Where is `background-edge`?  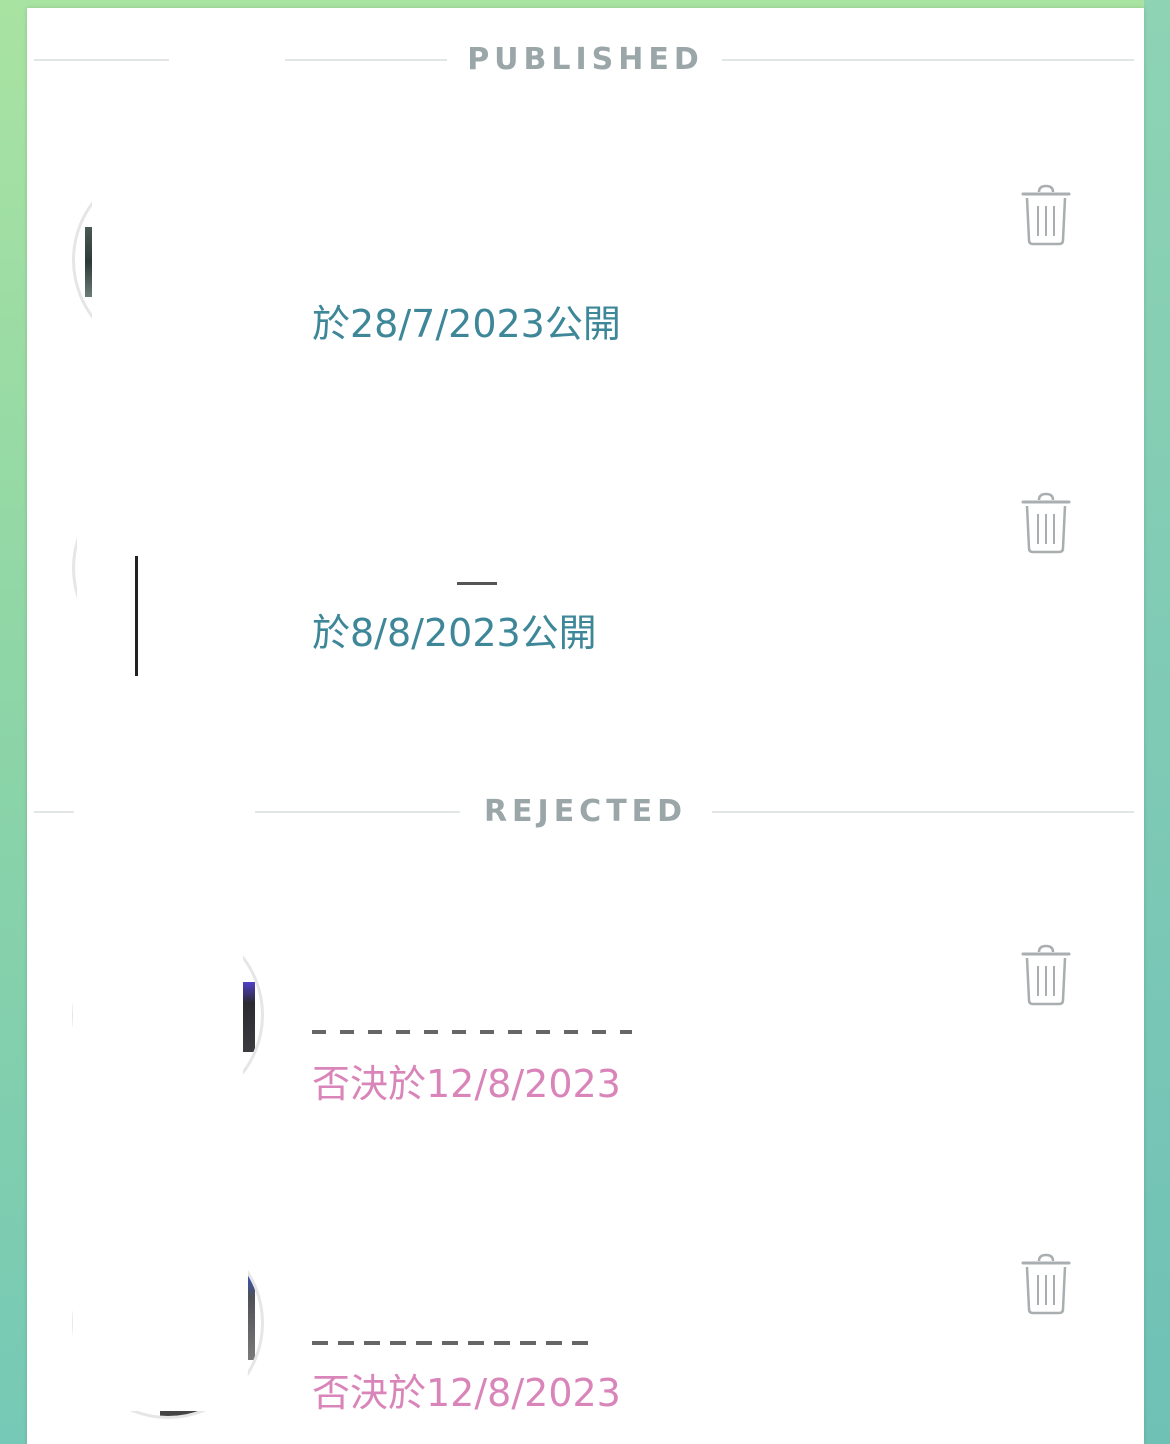
background-edge is located at coordinates (1157, 722).